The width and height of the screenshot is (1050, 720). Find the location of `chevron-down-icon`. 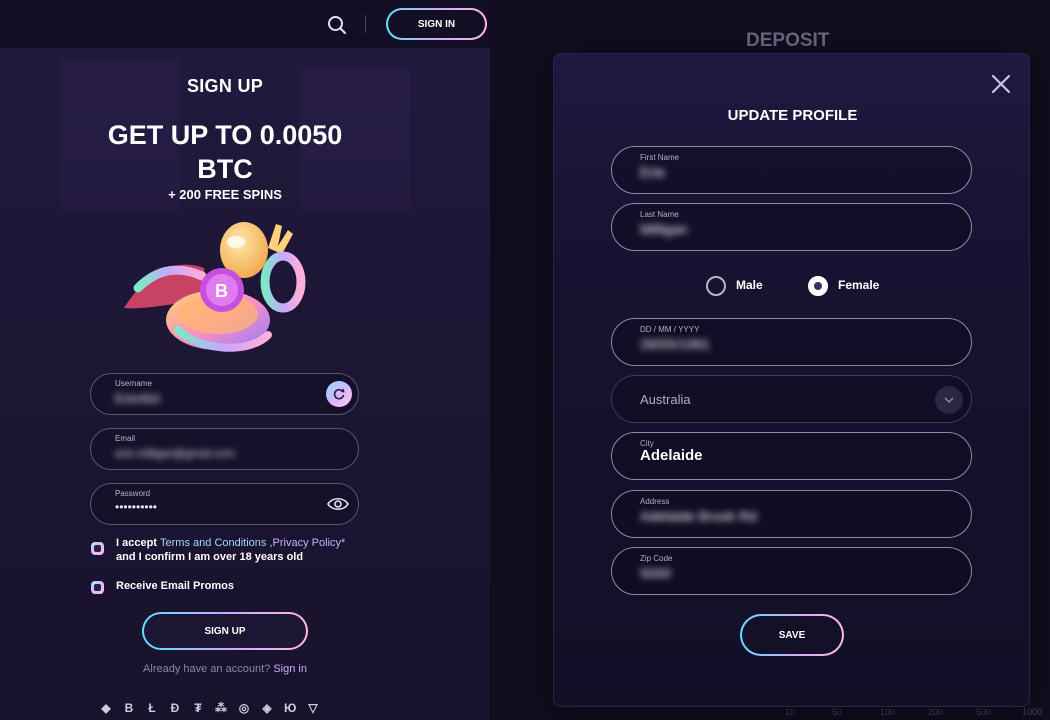

chevron-down-icon is located at coordinates (949, 400).